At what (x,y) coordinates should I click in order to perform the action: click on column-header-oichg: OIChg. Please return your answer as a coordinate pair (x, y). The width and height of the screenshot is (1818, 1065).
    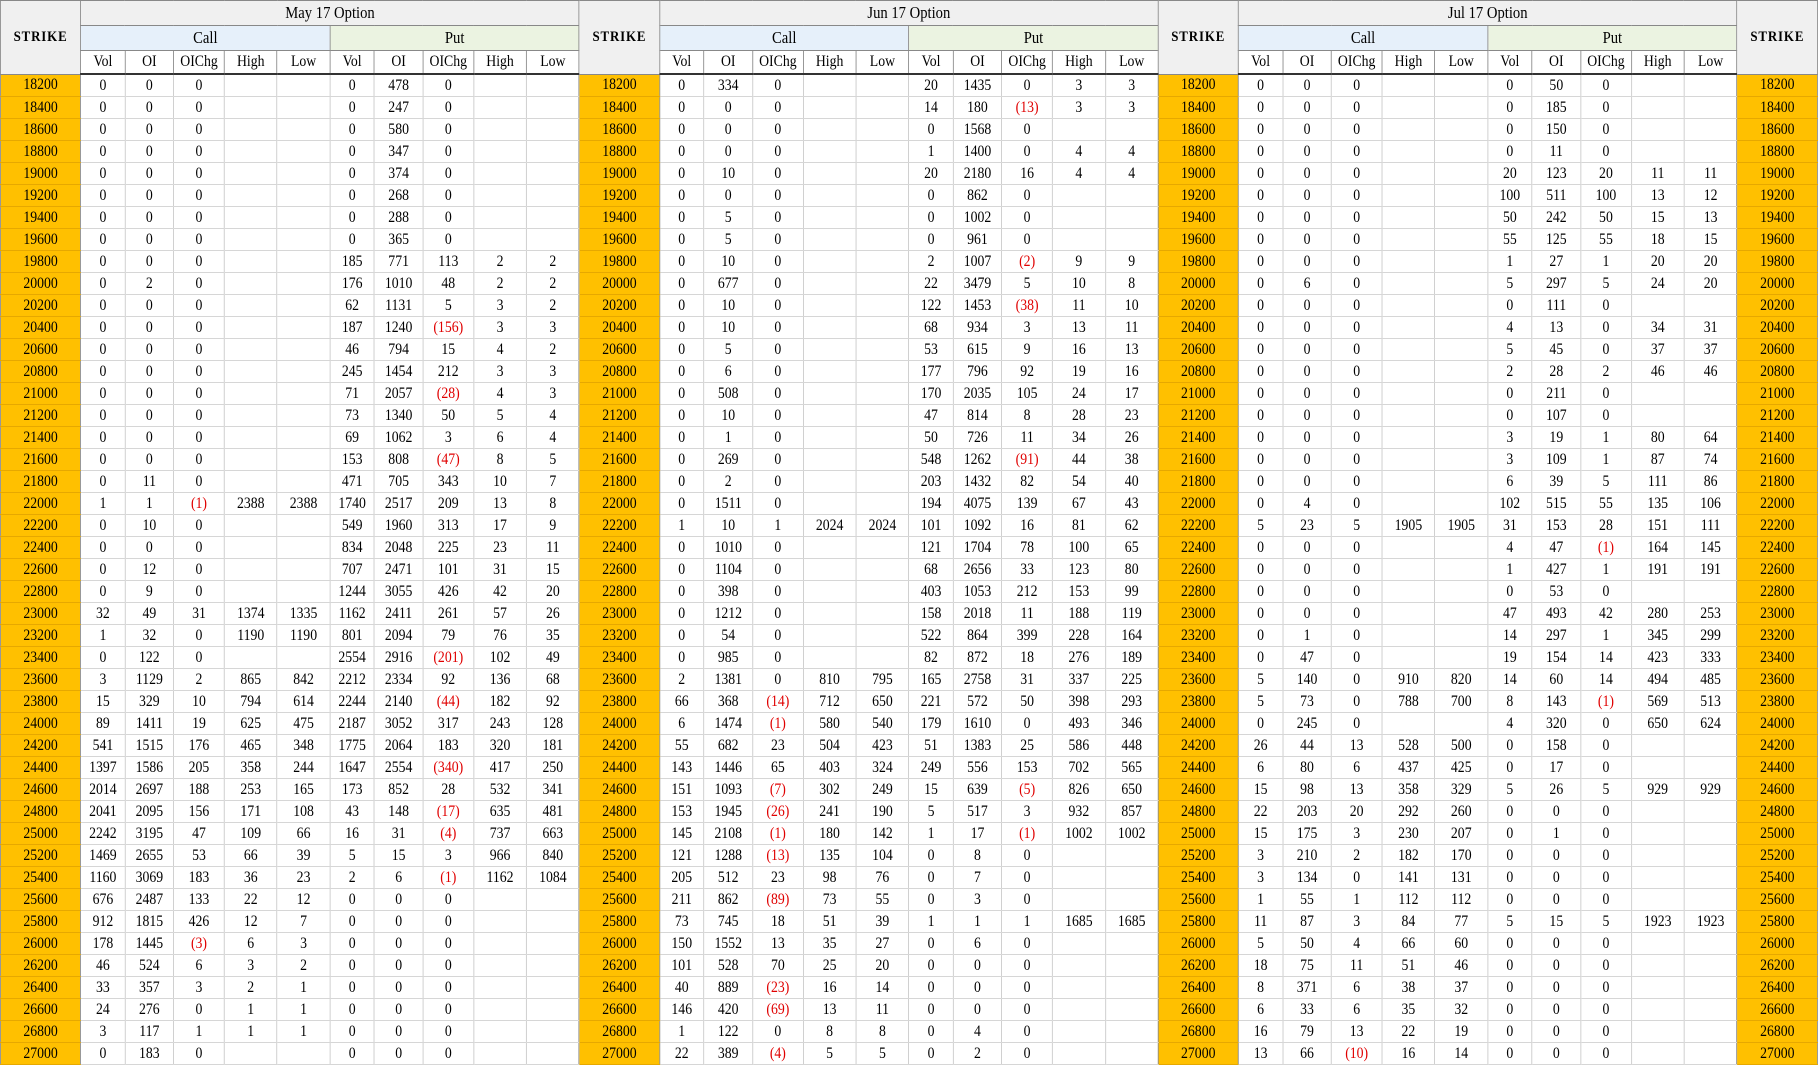
    Looking at the image, I should click on (1356, 62).